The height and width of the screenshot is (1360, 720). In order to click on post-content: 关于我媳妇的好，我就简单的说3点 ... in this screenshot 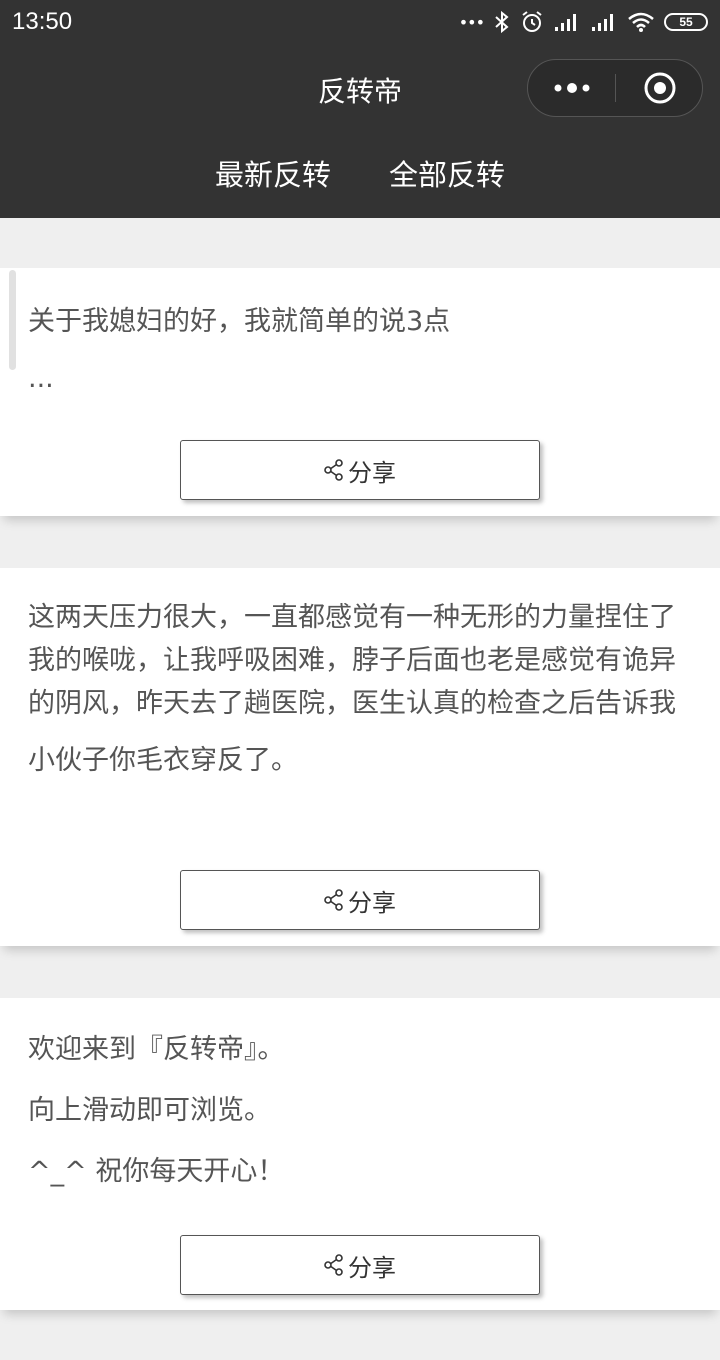, I will do `click(360, 350)`.